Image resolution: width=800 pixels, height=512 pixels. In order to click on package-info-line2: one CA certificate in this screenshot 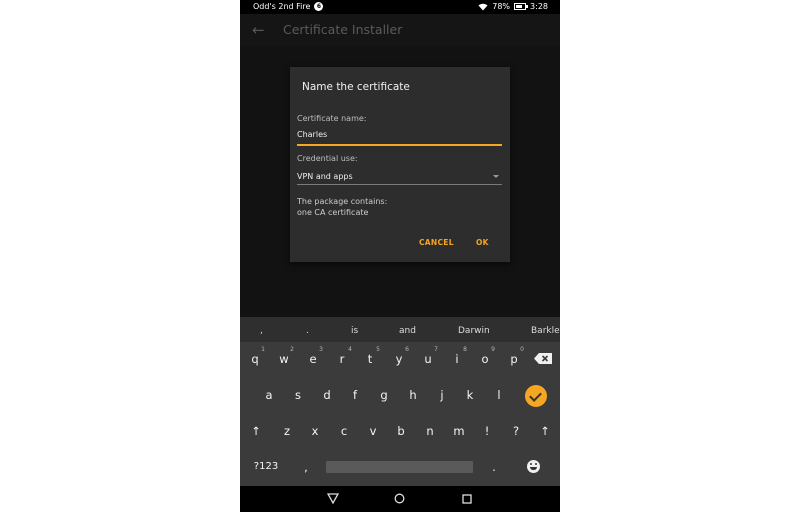, I will do `click(333, 212)`.